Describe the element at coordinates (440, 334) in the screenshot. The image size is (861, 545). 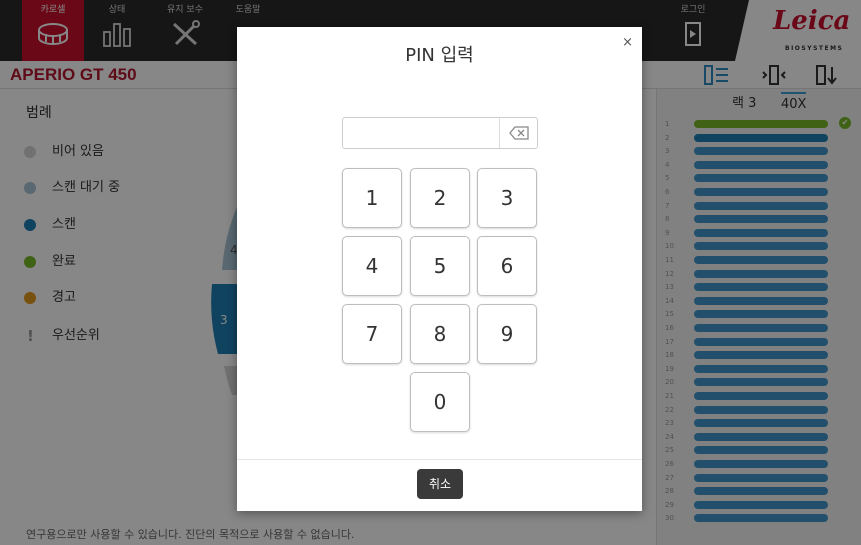
I see `keypad-key-8: 8` at that location.